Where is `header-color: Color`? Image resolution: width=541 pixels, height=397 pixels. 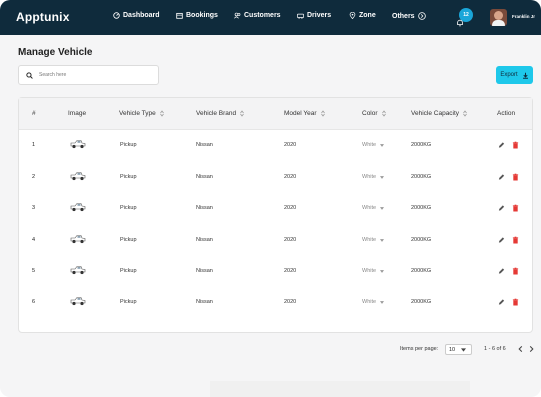 header-color: Color is located at coordinates (374, 113).